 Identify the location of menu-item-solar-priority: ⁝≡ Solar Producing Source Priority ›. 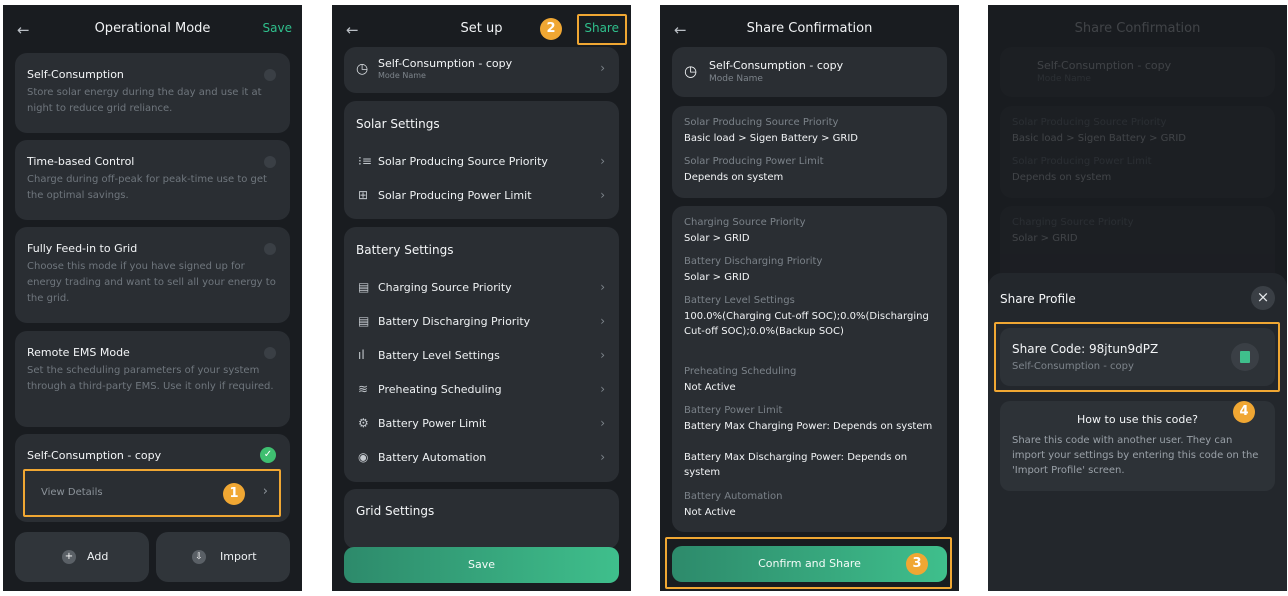
(481, 163).